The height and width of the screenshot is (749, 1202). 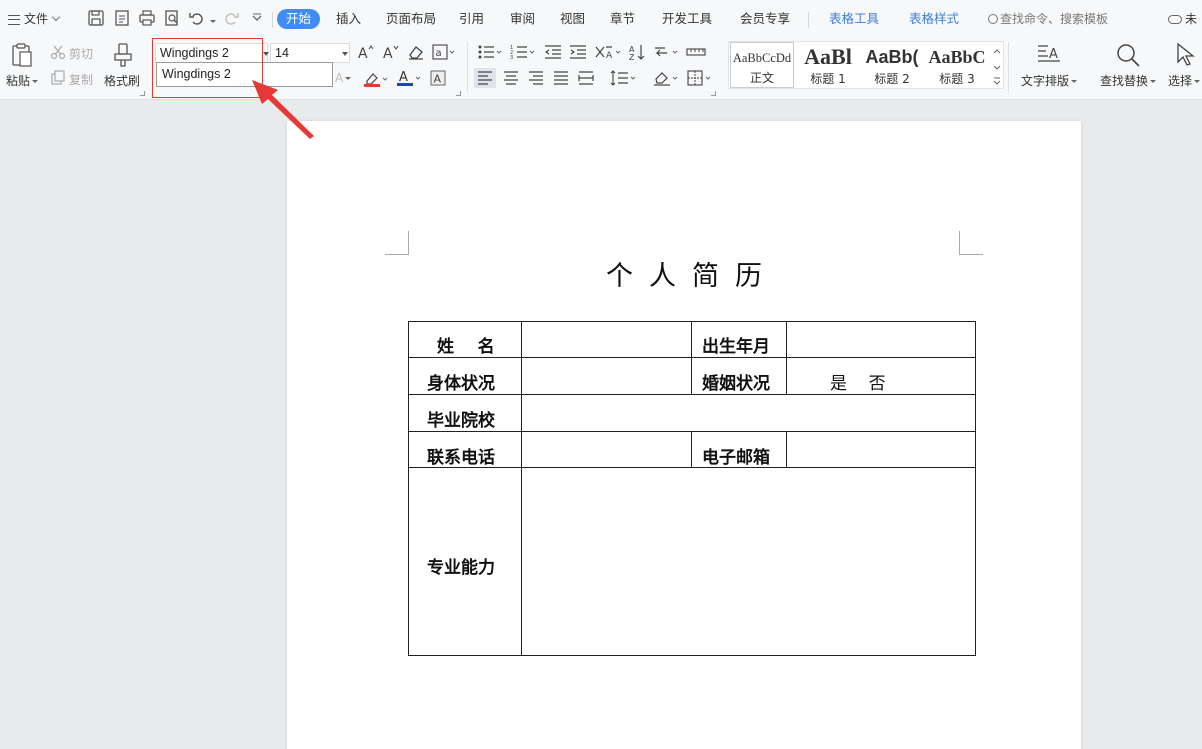 What do you see at coordinates (561, 78) in the screenshot?
I see `justify-icon` at bounding box center [561, 78].